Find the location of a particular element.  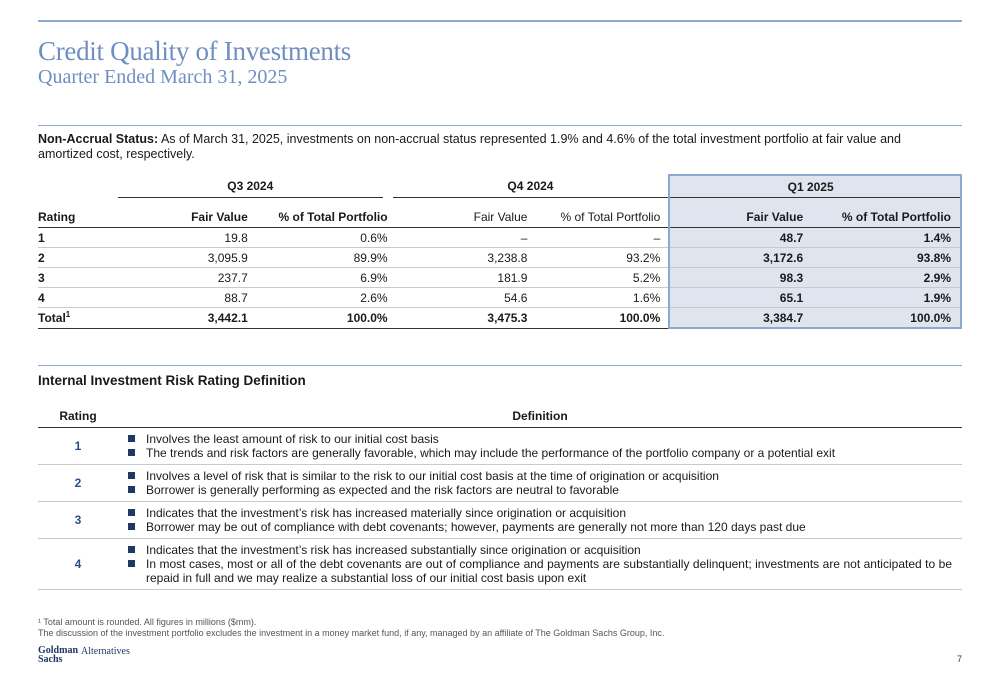

quarter-header-row: Q3 2024 Q4 2024 Q1 2025 is located at coordinates (500, 186).